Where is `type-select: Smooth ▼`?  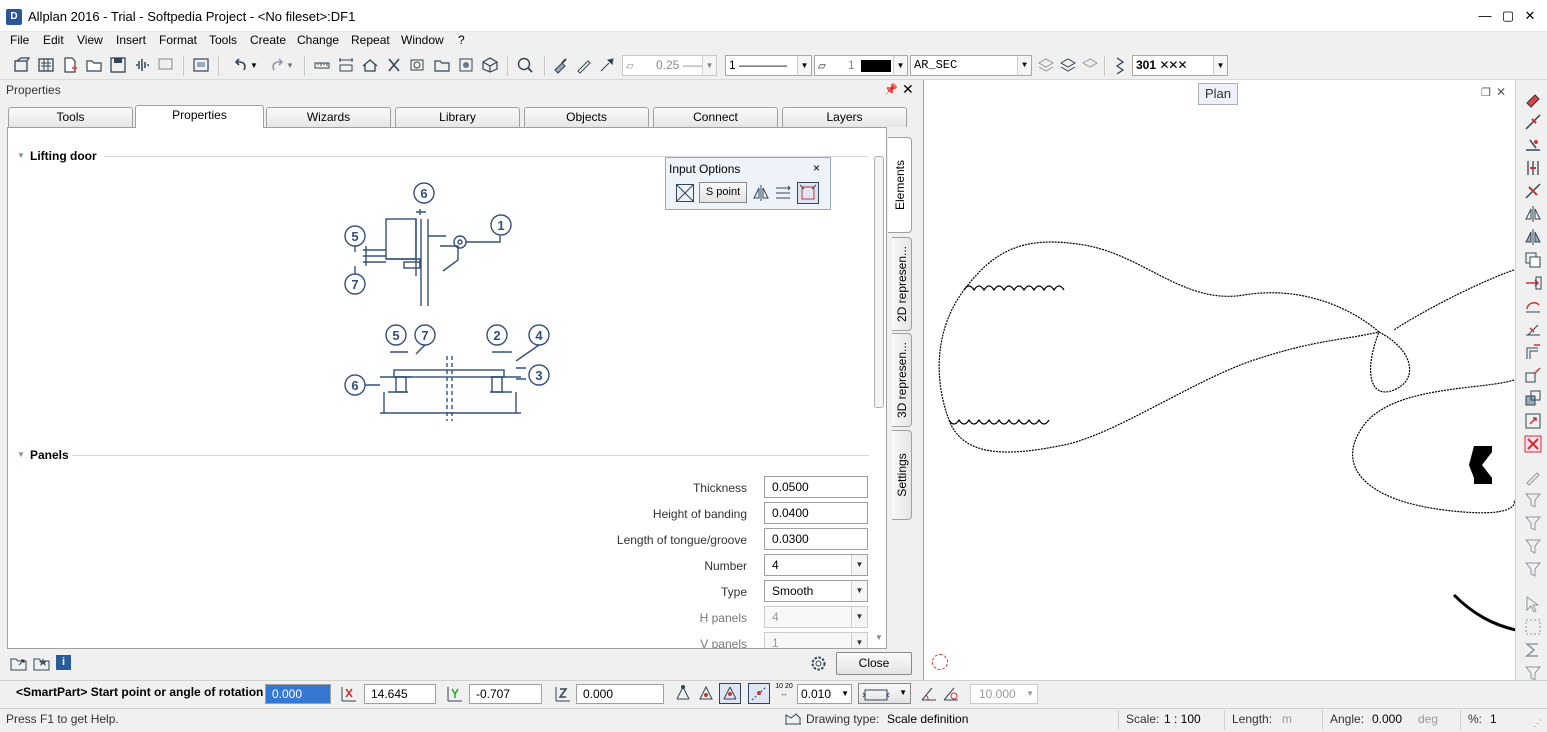 type-select: Smooth ▼ is located at coordinates (816, 591).